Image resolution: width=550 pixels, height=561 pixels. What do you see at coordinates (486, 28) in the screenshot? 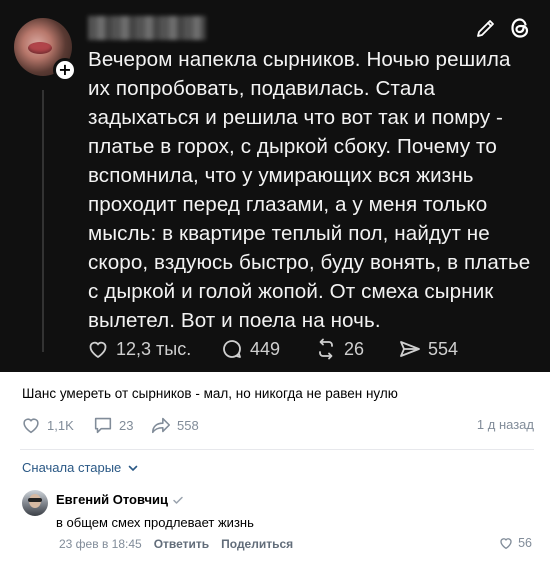
I see `edit-icon` at bounding box center [486, 28].